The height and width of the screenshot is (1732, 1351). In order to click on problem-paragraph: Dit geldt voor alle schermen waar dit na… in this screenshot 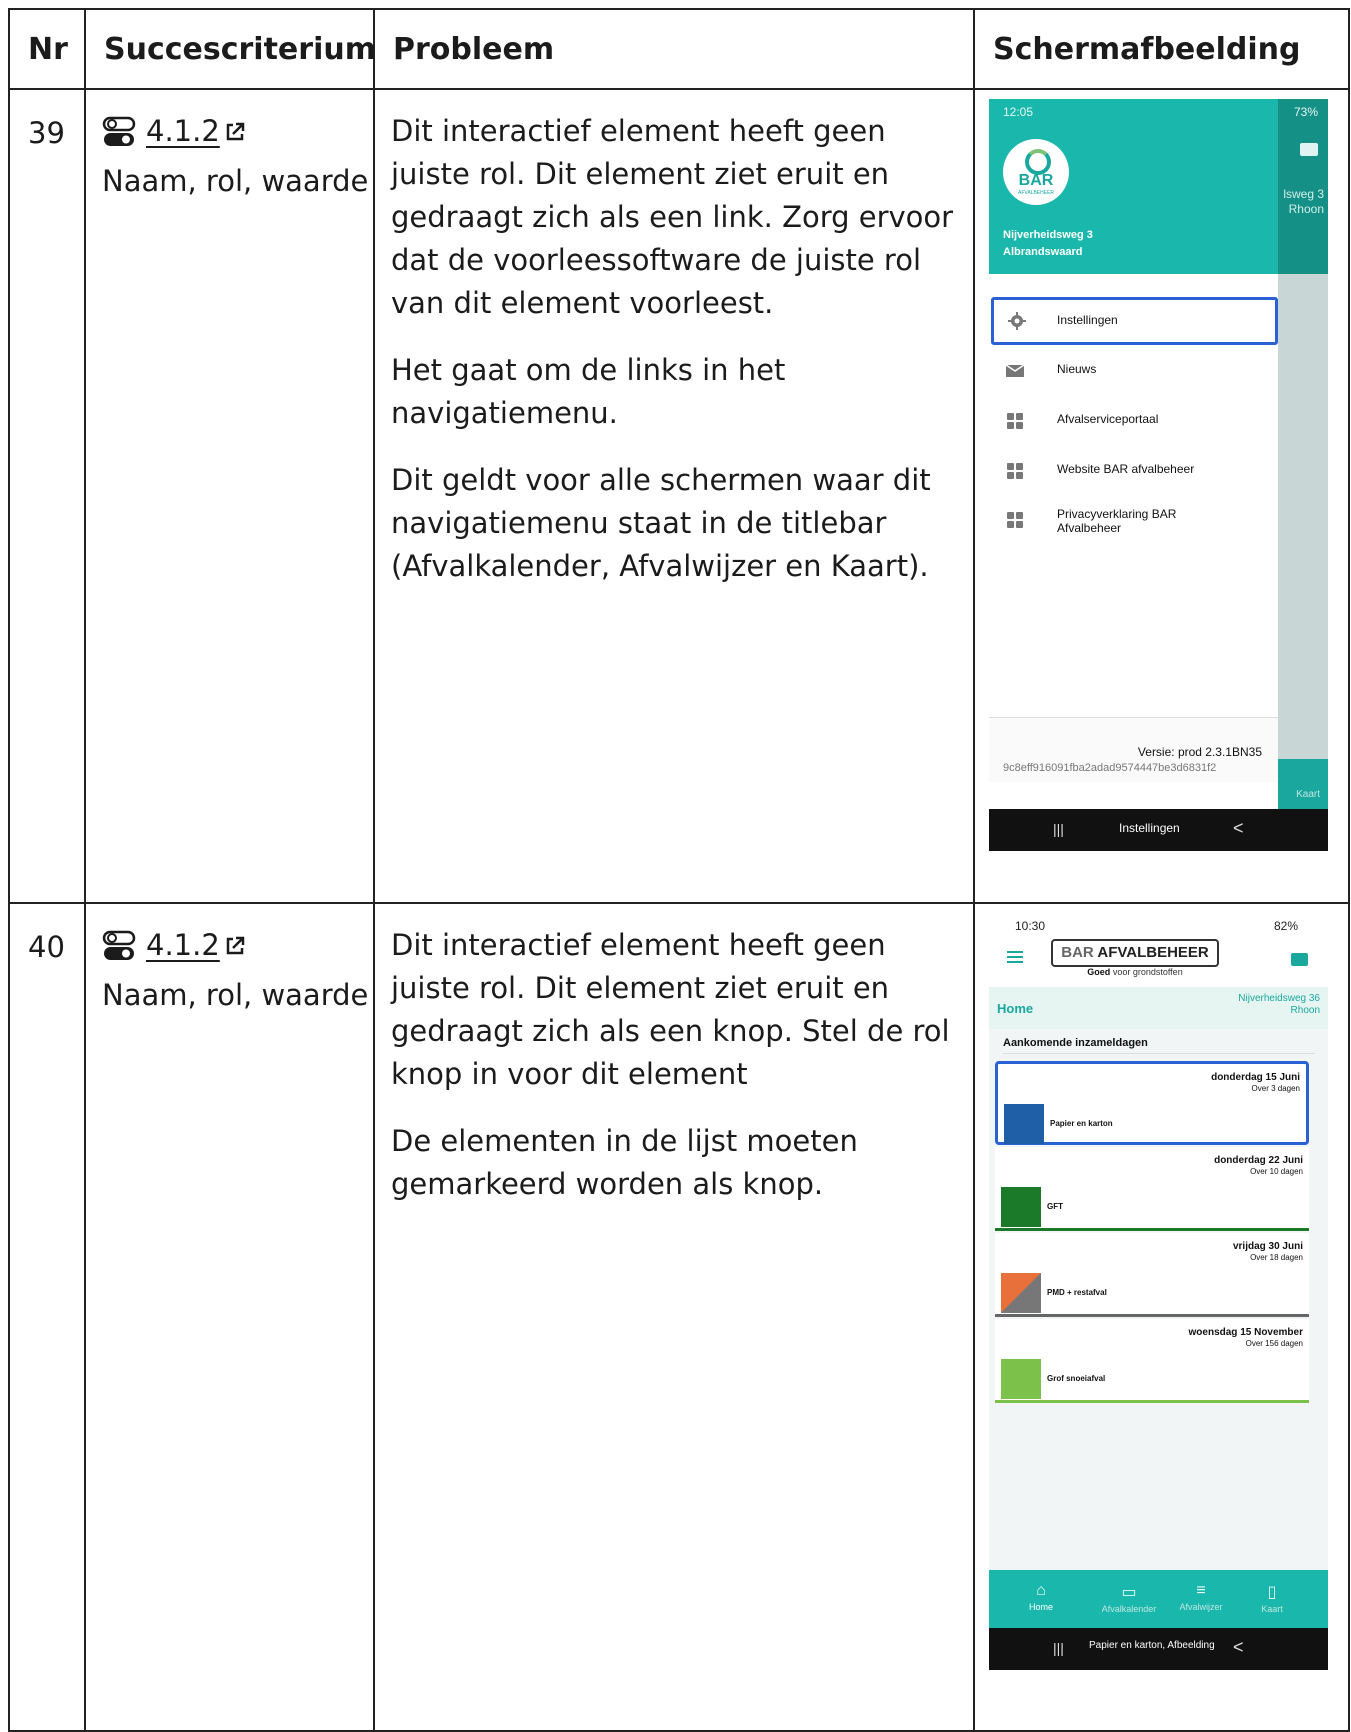, I will do `click(661, 523)`.